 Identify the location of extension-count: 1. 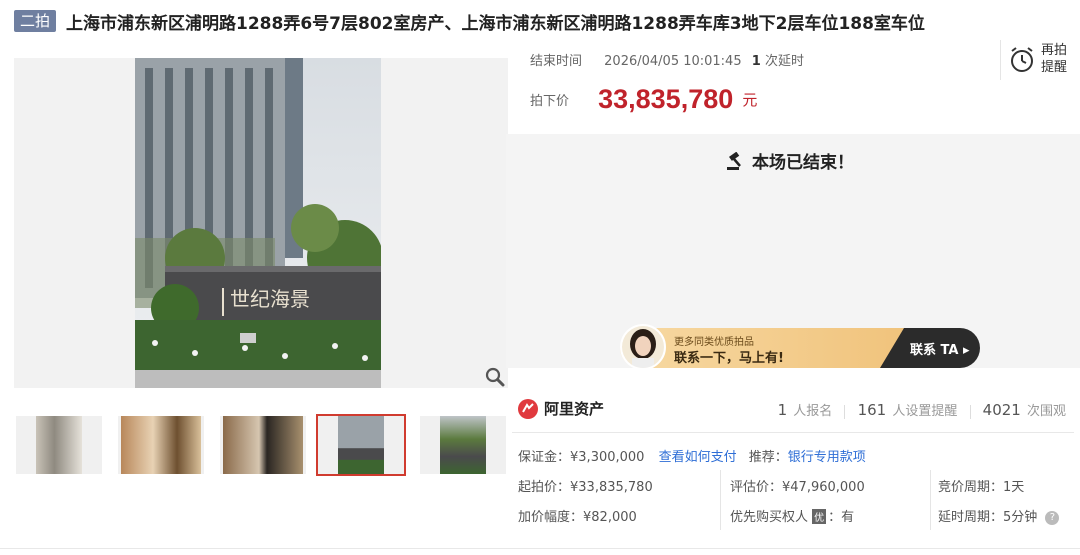
(756, 61).